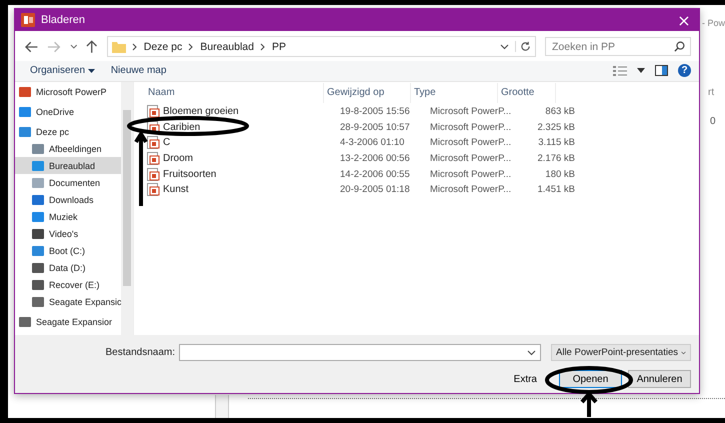 The height and width of the screenshot is (423, 725). What do you see at coordinates (68, 233) in the screenshot?
I see `sidebar-item: Video's` at bounding box center [68, 233].